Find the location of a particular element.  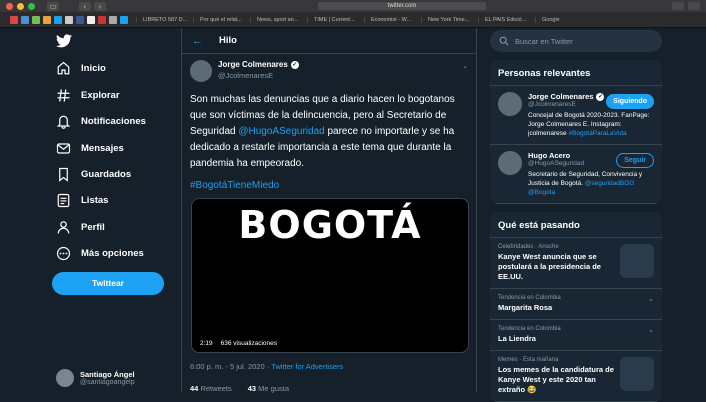

sidebar-item-explorar: Explorar is located at coordinates (88, 95).